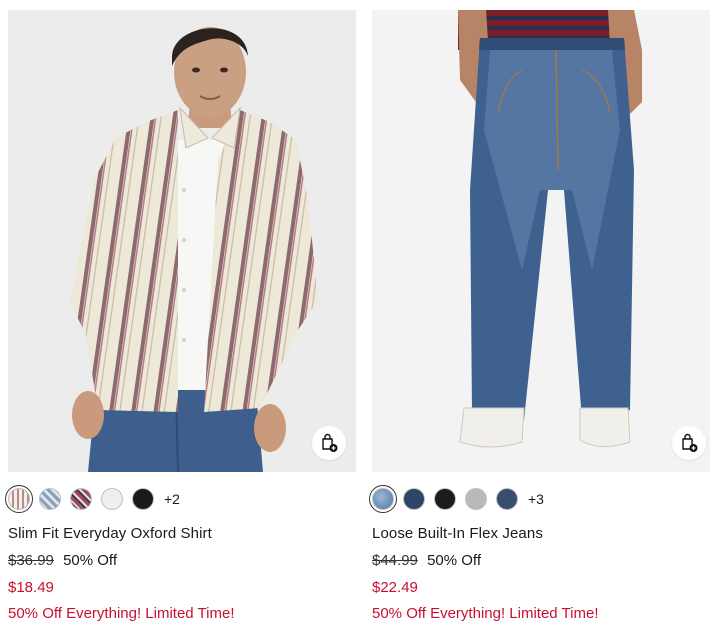 This screenshot has height=632, width=710. What do you see at coordinates (395, 587) in the screenshot?
I see `sale-price: $22.49` at bounding box center [395, 587].